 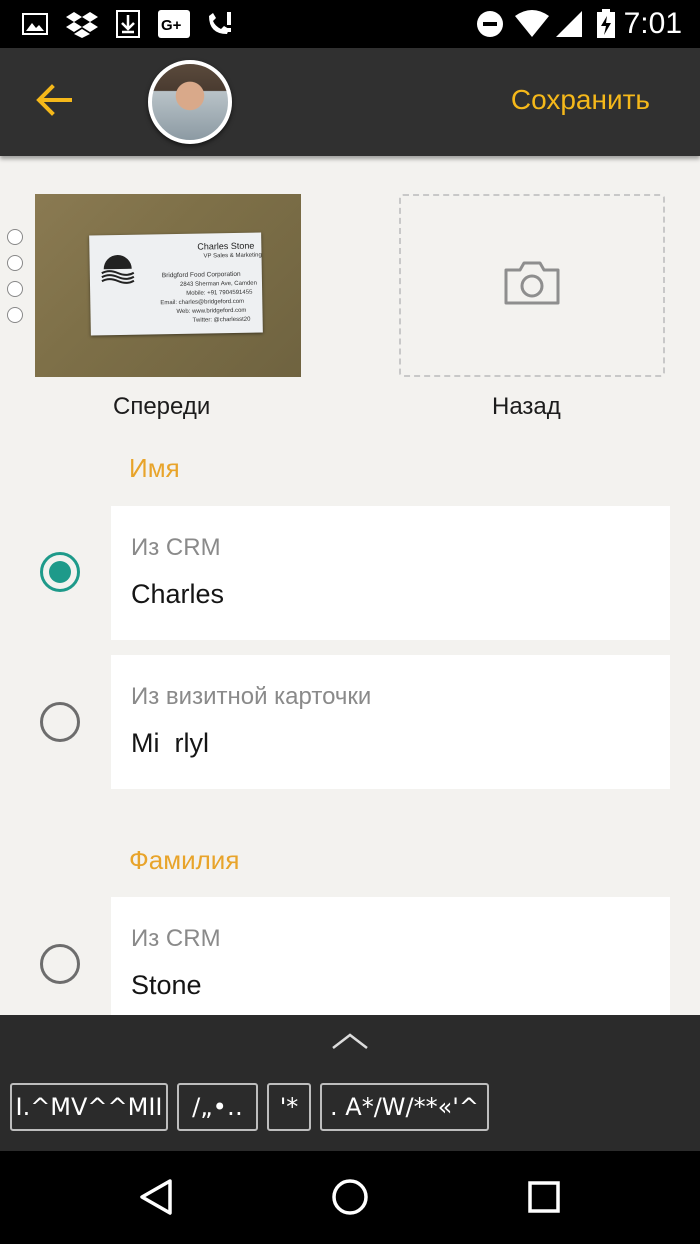 I want to click on arrow-left-icon, so click(x=54, y=102).